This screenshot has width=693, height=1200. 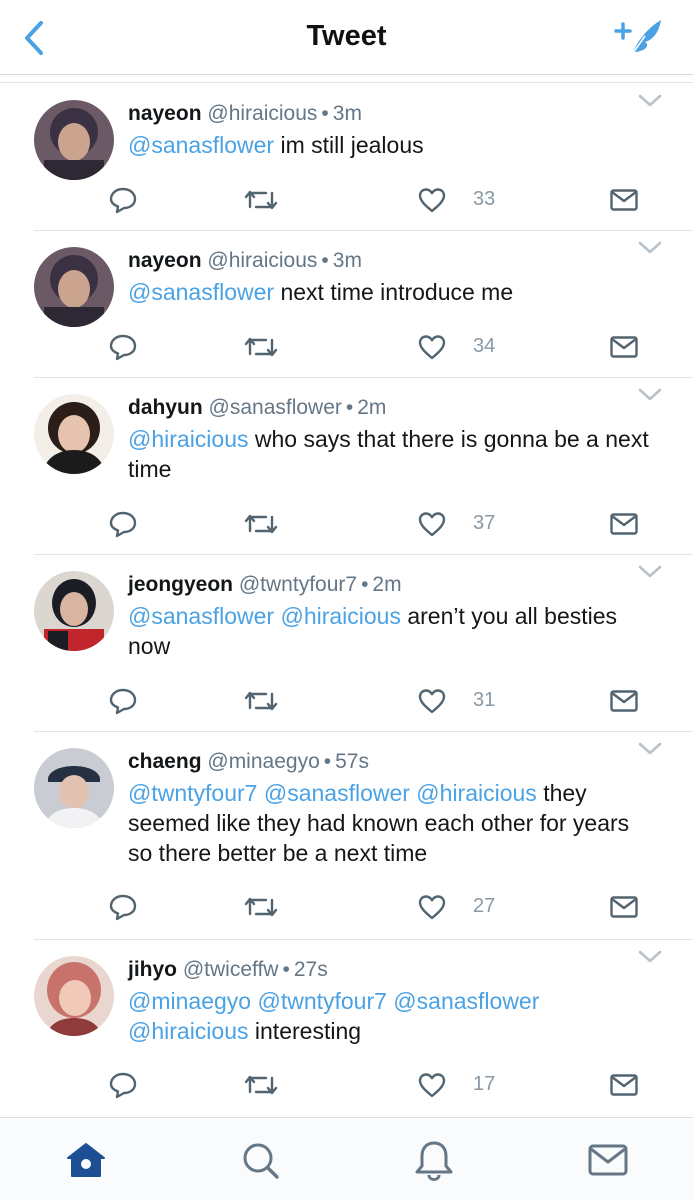 I want to click on tab-search, so click(x=260, y=1160).